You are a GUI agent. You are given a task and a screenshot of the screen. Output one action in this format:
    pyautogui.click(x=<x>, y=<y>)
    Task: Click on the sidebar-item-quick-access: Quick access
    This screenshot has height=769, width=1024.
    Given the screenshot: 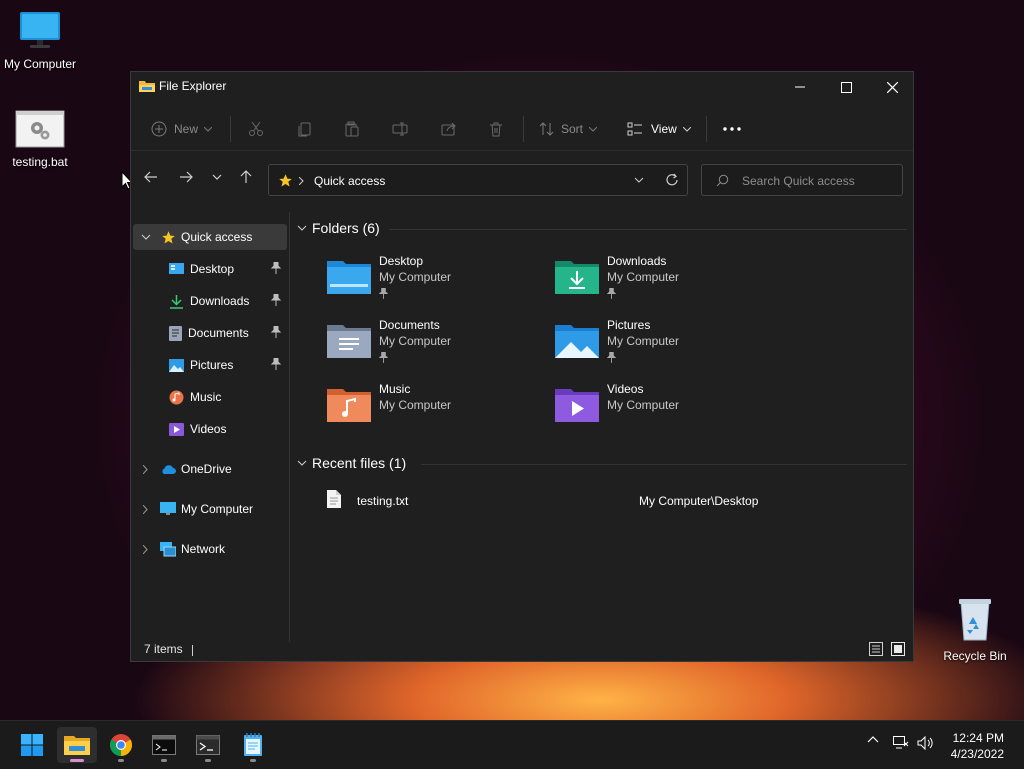 What is the action you would take?
    pyautogui.click(x=210, y=237)
    